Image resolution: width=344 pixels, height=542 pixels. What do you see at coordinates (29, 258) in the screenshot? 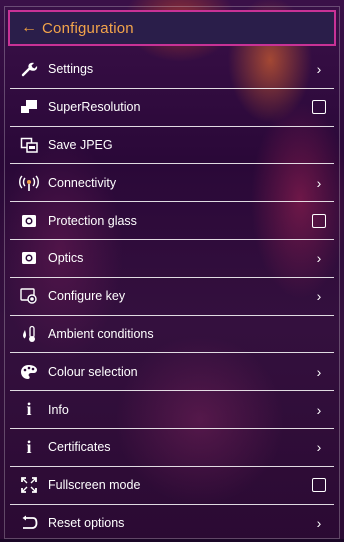
I see `lens-icon` at bounding box center [29, 258].